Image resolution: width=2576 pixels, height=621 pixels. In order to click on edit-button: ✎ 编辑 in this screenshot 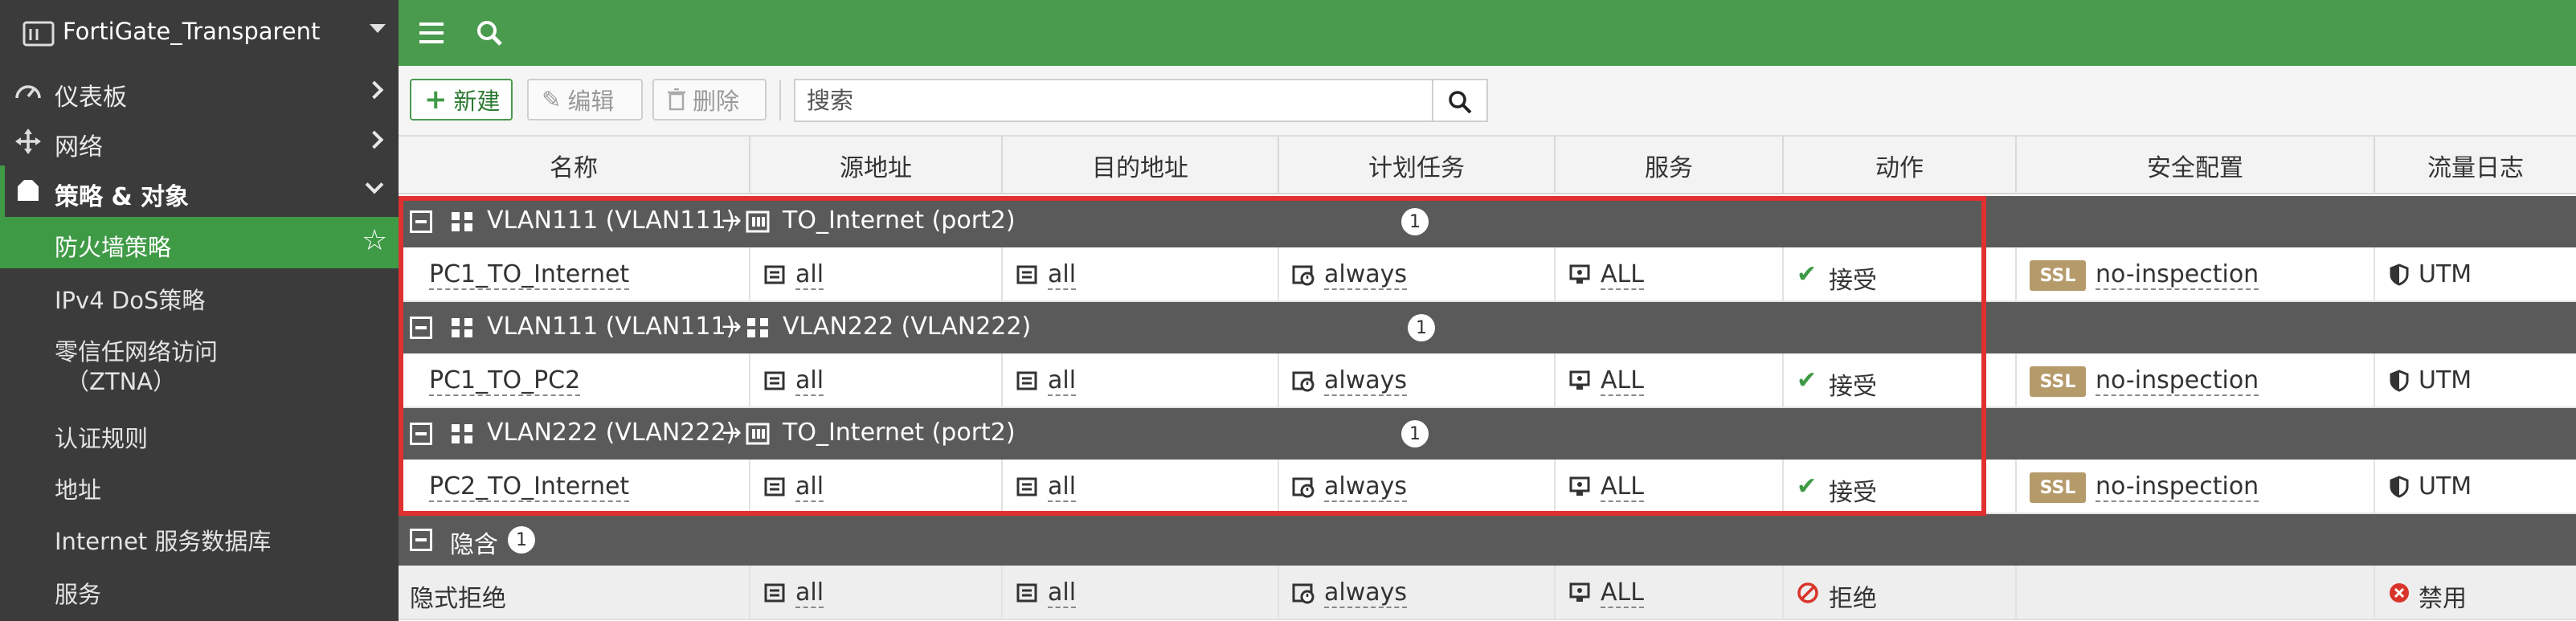, I will do `click(585, 100)`.